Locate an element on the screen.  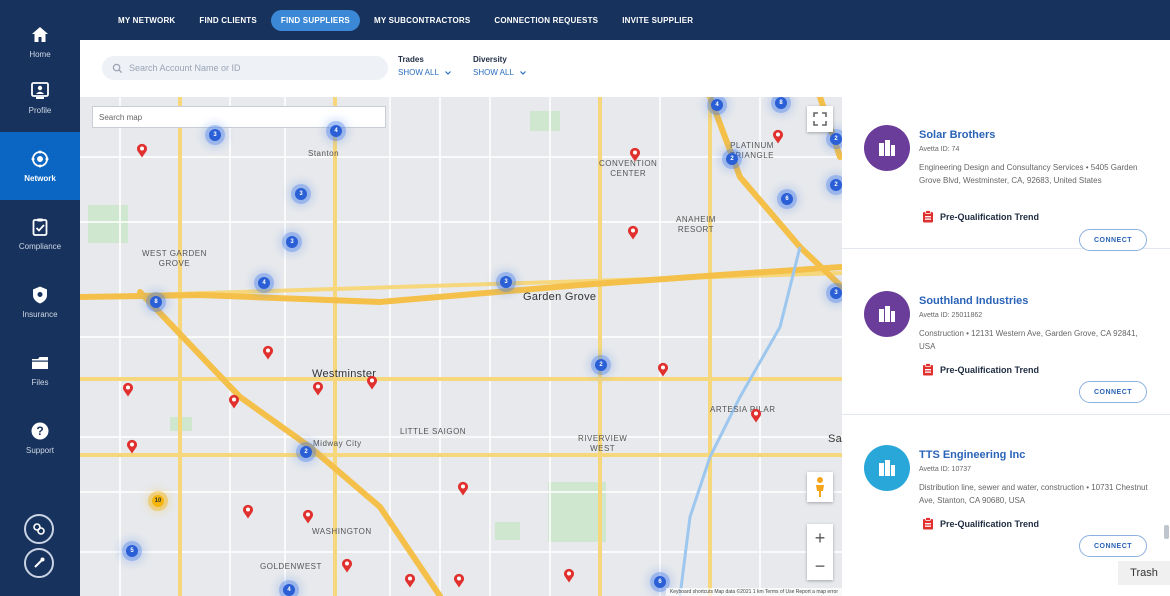
link-button is located at coordinates (39, 529).